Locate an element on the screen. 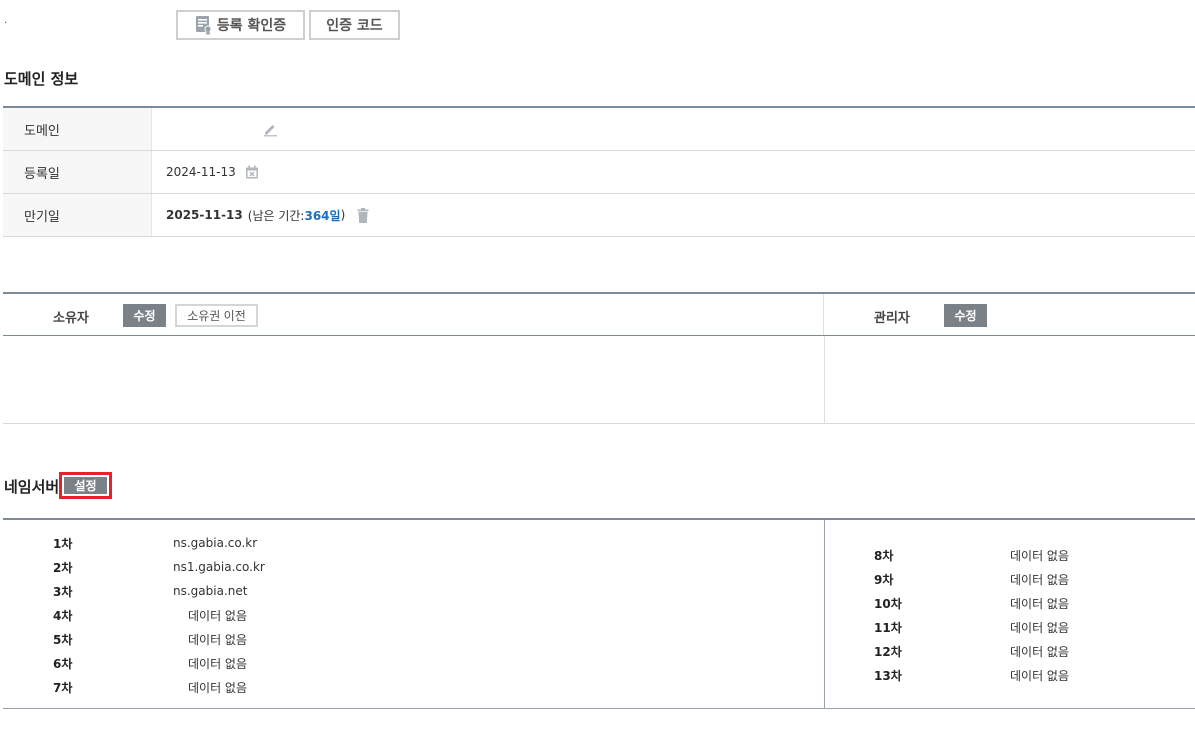 The image size is (1195, 730). nameserver-row: 10차 데이터 없음 is located at coordinates (599, 603).